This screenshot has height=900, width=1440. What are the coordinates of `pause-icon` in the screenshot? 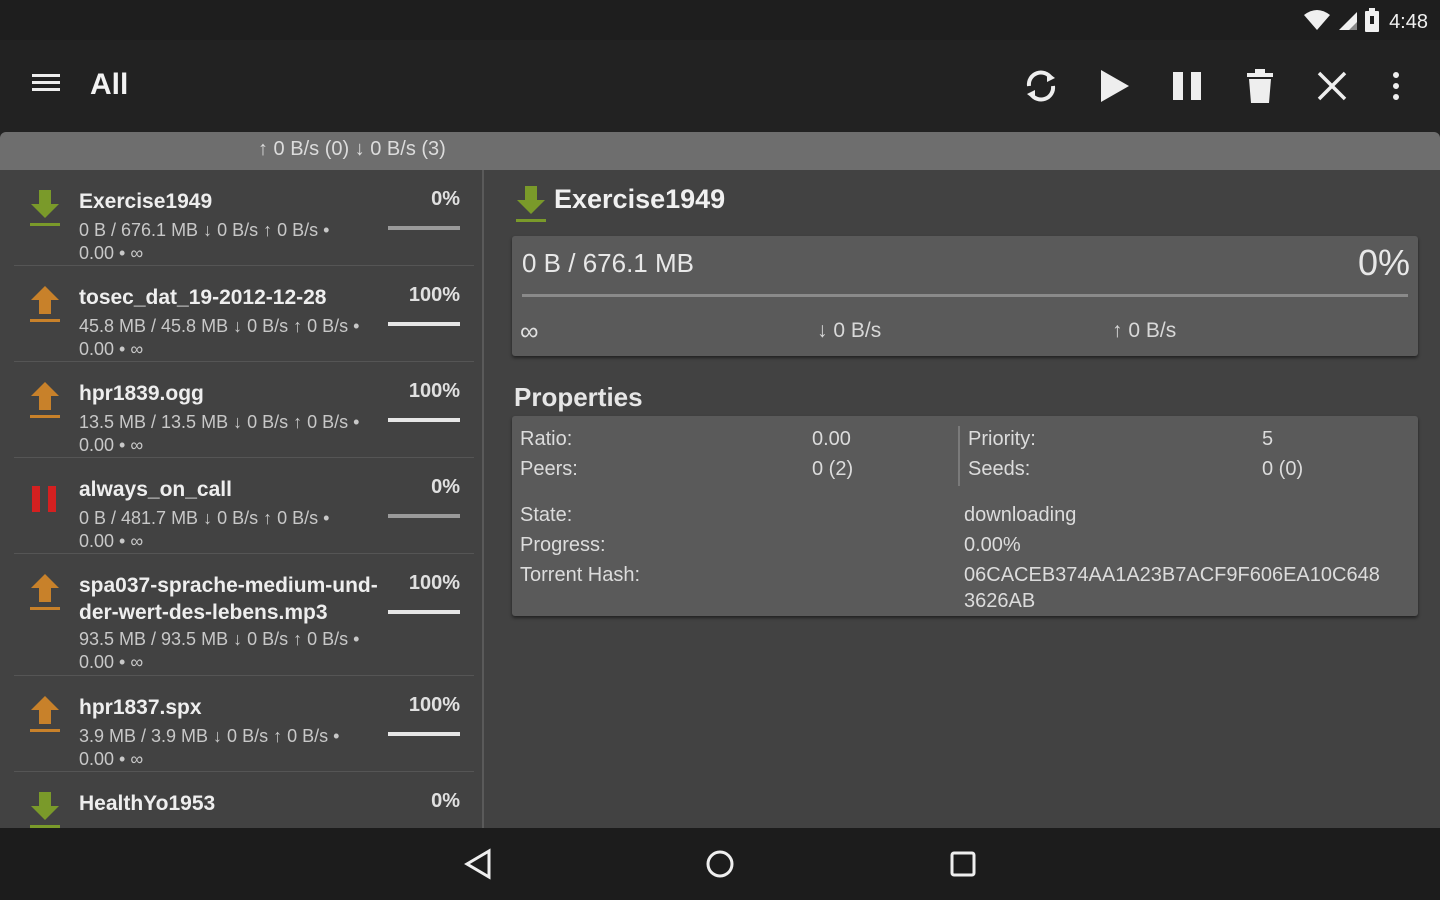 It's located at (1187, 86).